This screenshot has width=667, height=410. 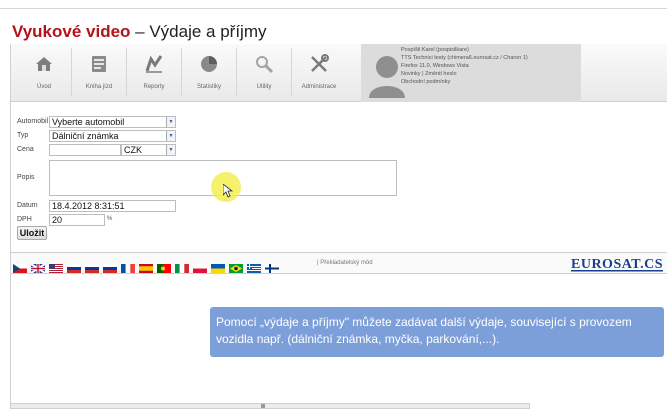 What do you see at coordinates (263, 406) in the screenshot?
I see `scrollbar-thumb` at bounding box center [263, 406].